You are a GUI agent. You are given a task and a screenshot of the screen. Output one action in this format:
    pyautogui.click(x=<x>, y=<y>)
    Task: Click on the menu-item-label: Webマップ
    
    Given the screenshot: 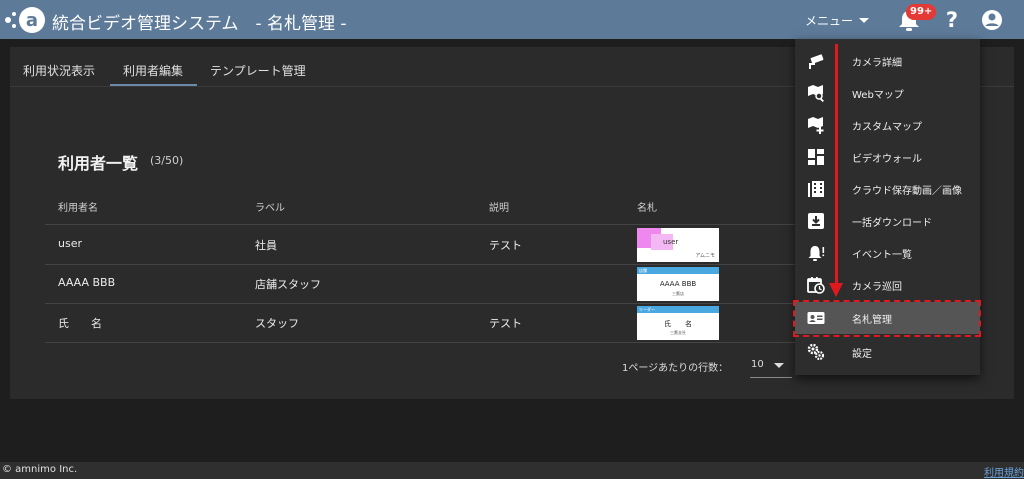 What is the action you would take?
    pyautogui.click(x=878, y=95)
    